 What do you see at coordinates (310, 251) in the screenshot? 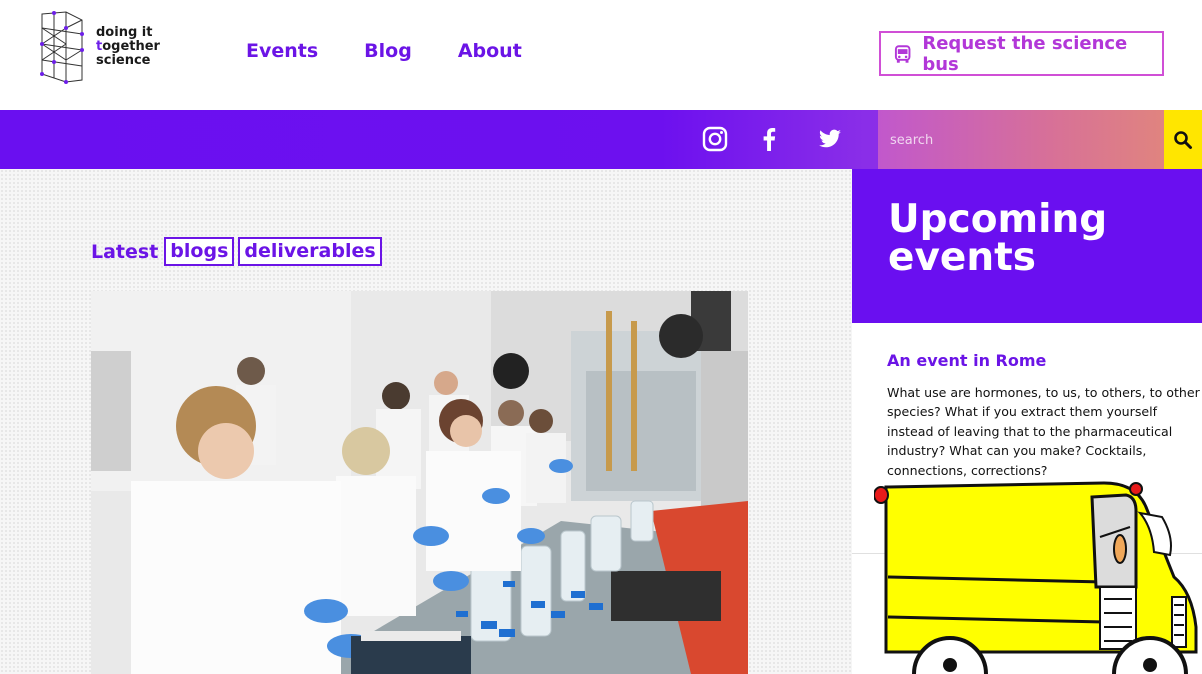
I see `tab-deliverables: deliverables` at bounding box center [310, 251].